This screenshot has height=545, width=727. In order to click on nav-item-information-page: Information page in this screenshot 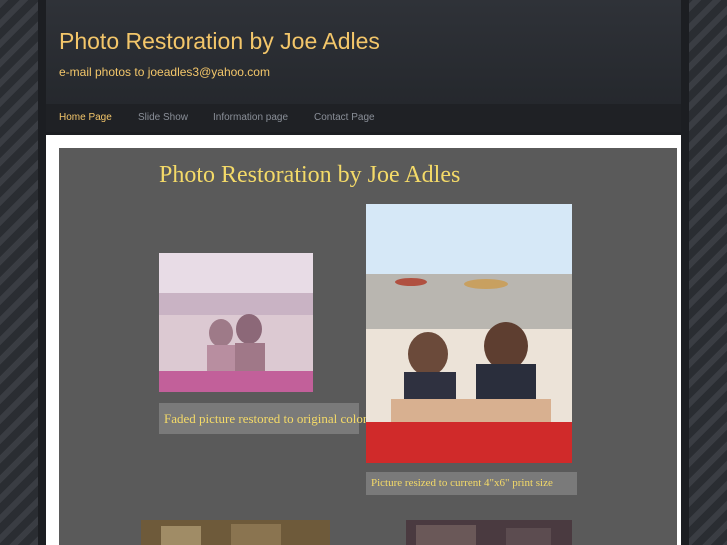, I will do `click(250, 117)`.